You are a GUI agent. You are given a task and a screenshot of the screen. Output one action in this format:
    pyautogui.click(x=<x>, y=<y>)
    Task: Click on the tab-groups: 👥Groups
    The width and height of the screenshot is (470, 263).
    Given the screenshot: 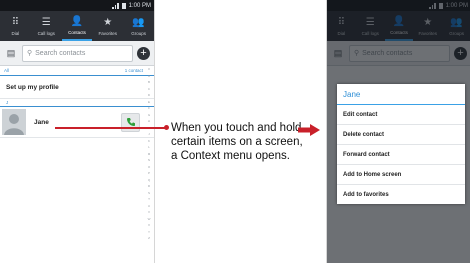 What is the action you would take?
    pyautogui.click(x=138, y=26)
    